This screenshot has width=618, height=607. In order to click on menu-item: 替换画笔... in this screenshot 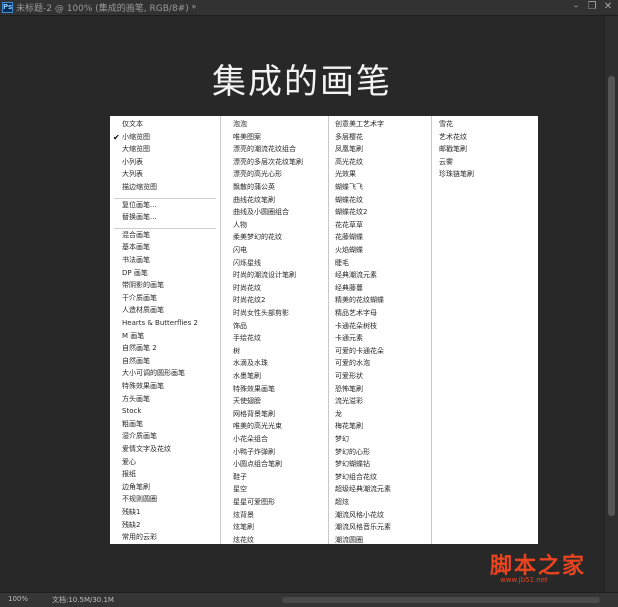, I will do `click(139, 217)`.